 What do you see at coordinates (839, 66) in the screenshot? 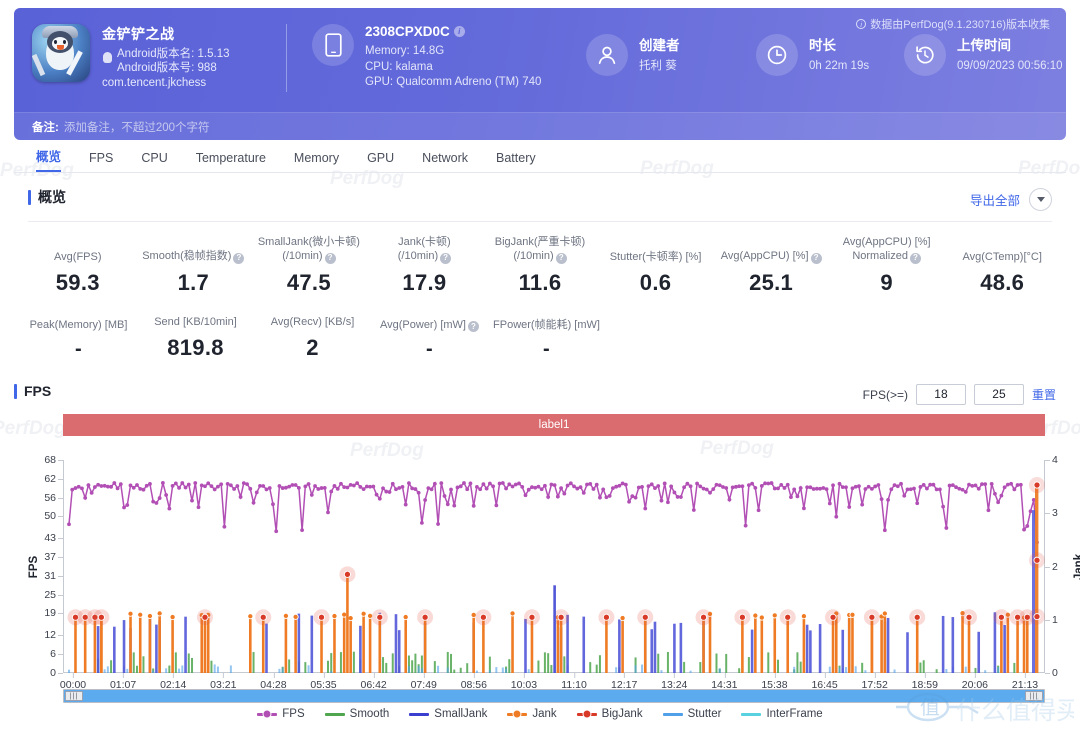
I see `duration-value: 0h 22m 19s` at bounding box center [839, 66].